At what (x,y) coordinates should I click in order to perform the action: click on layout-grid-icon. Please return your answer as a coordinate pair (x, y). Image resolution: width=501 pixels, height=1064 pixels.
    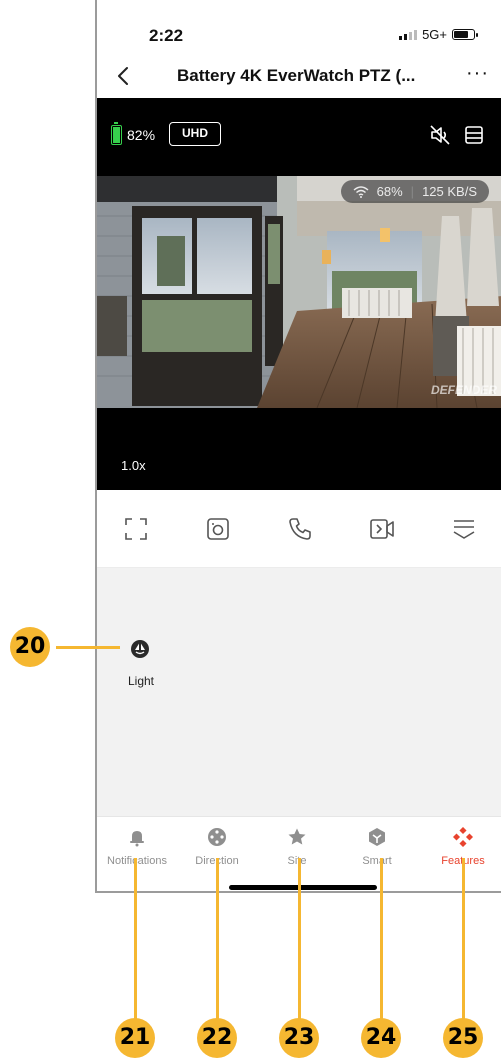
    Looking at the image, I should click on (474, 135).